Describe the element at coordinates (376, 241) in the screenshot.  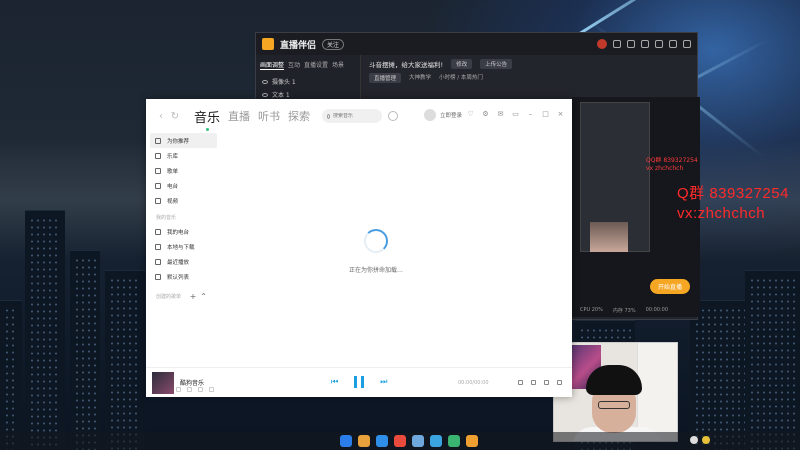
I see `spinner-icon` at that location.